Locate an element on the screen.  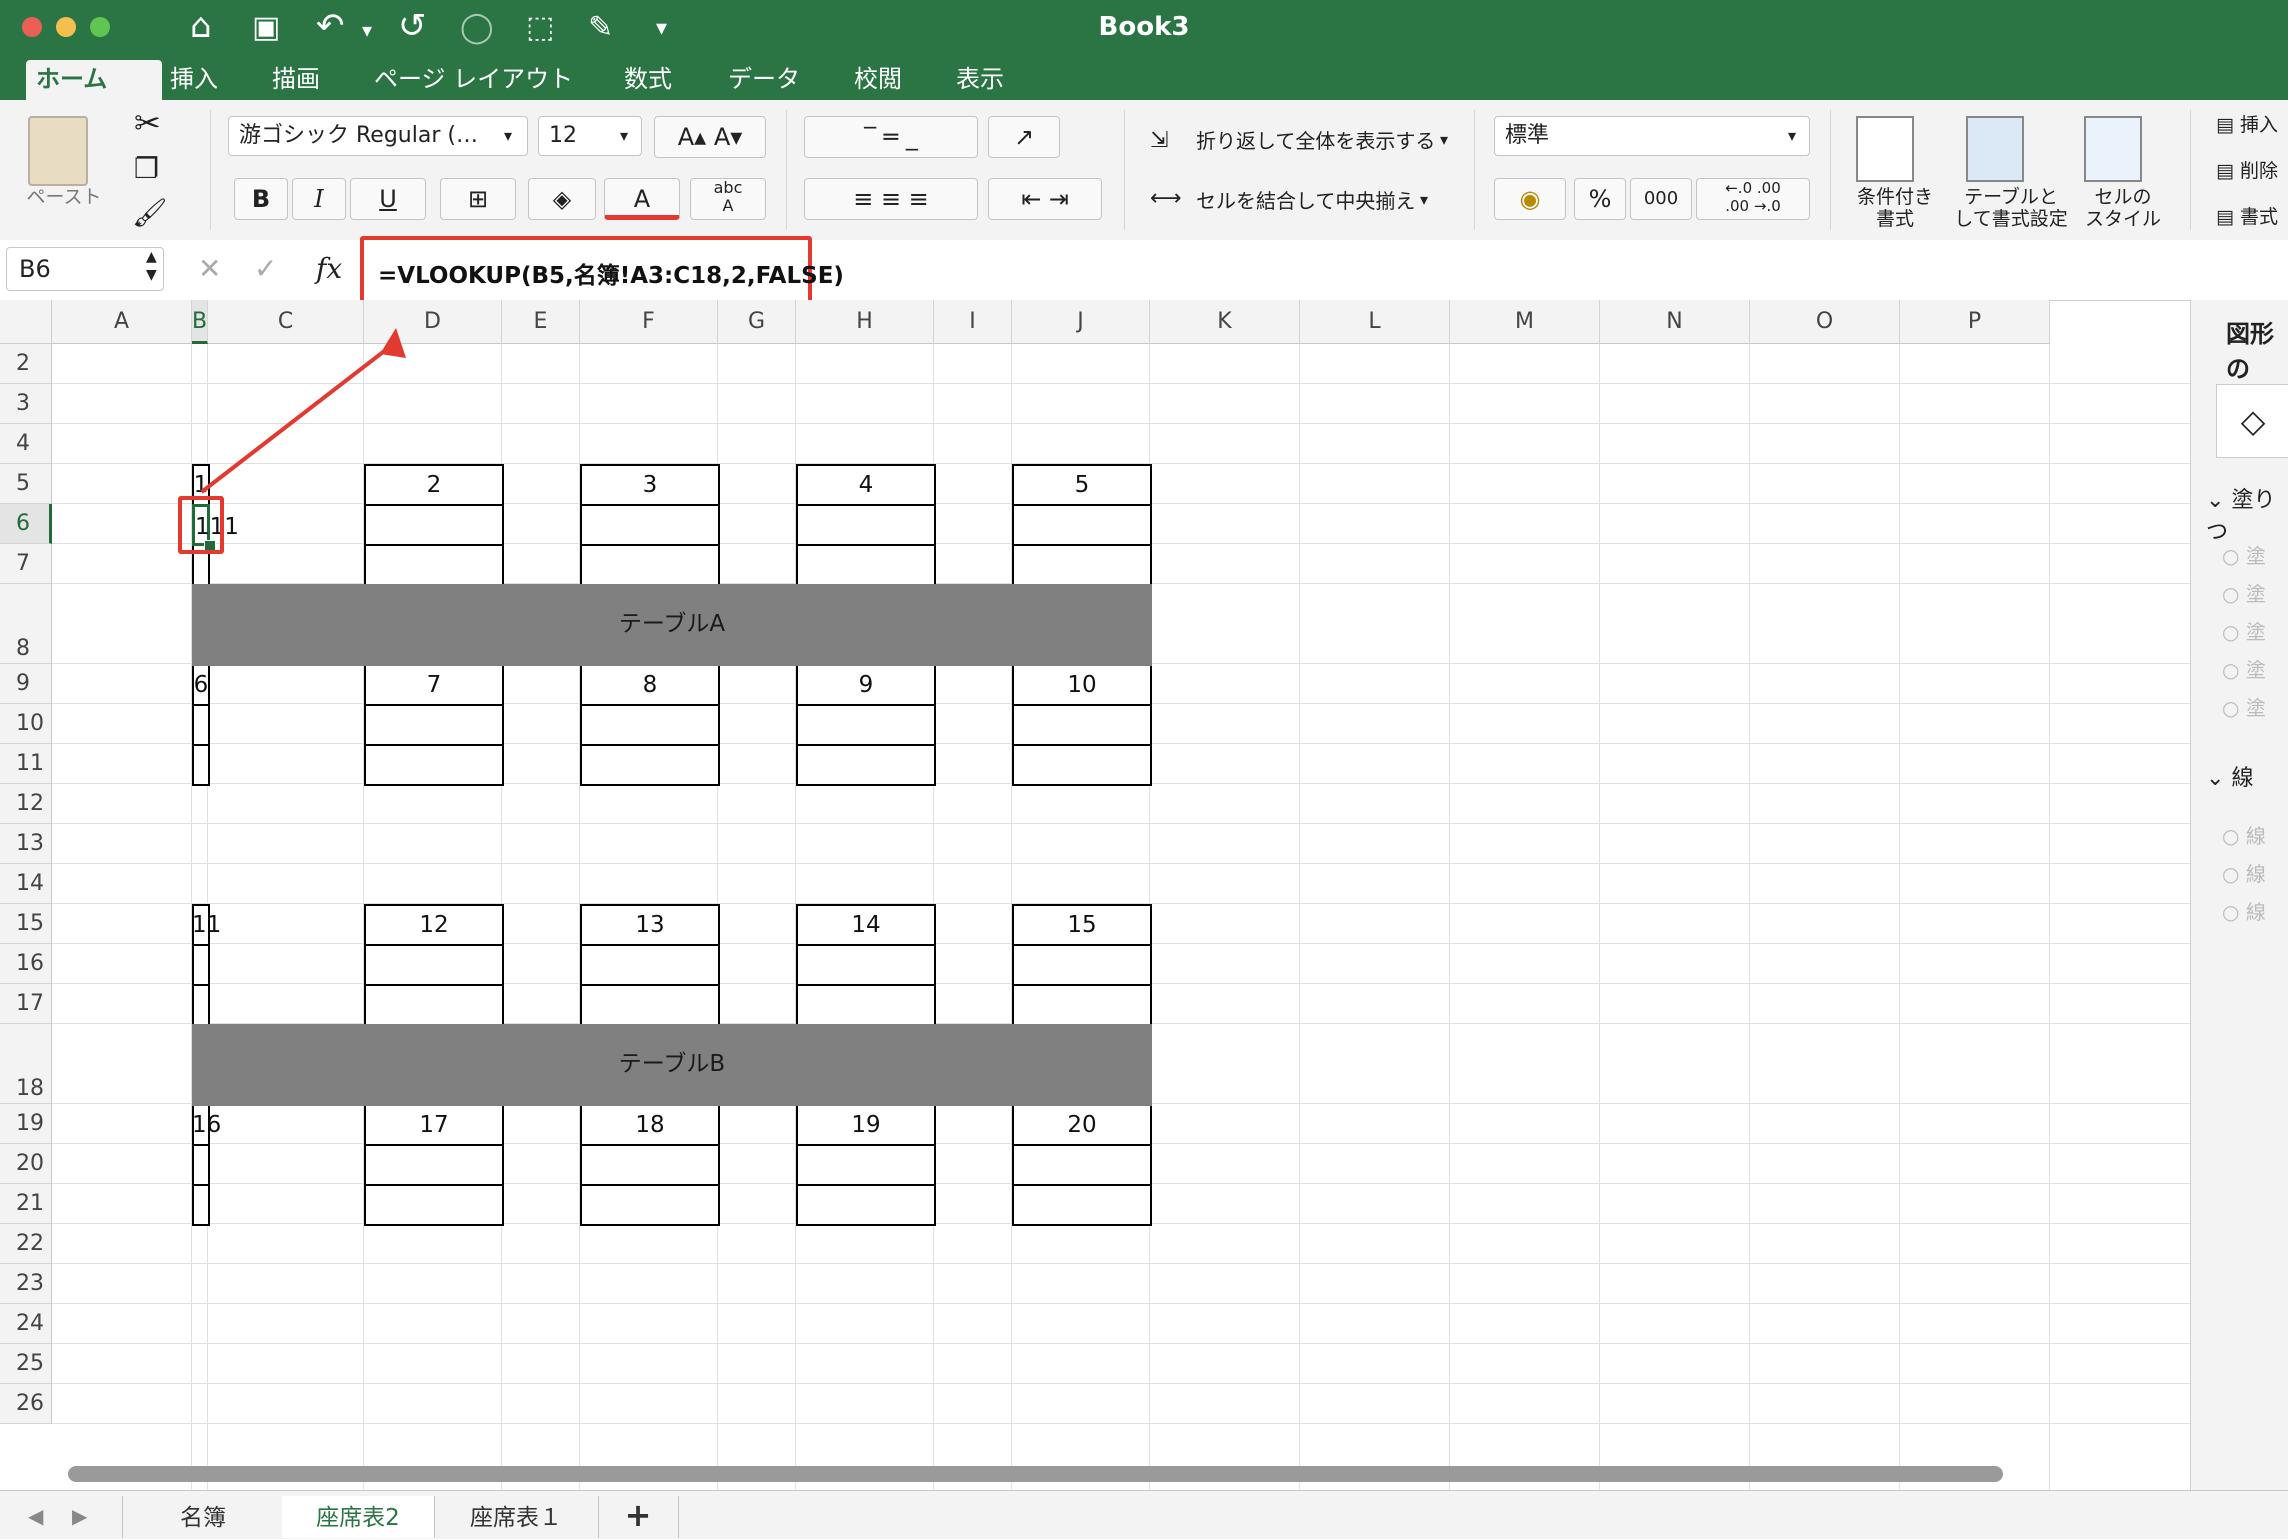
name-box: B6 is located at coordinates (85, 269).